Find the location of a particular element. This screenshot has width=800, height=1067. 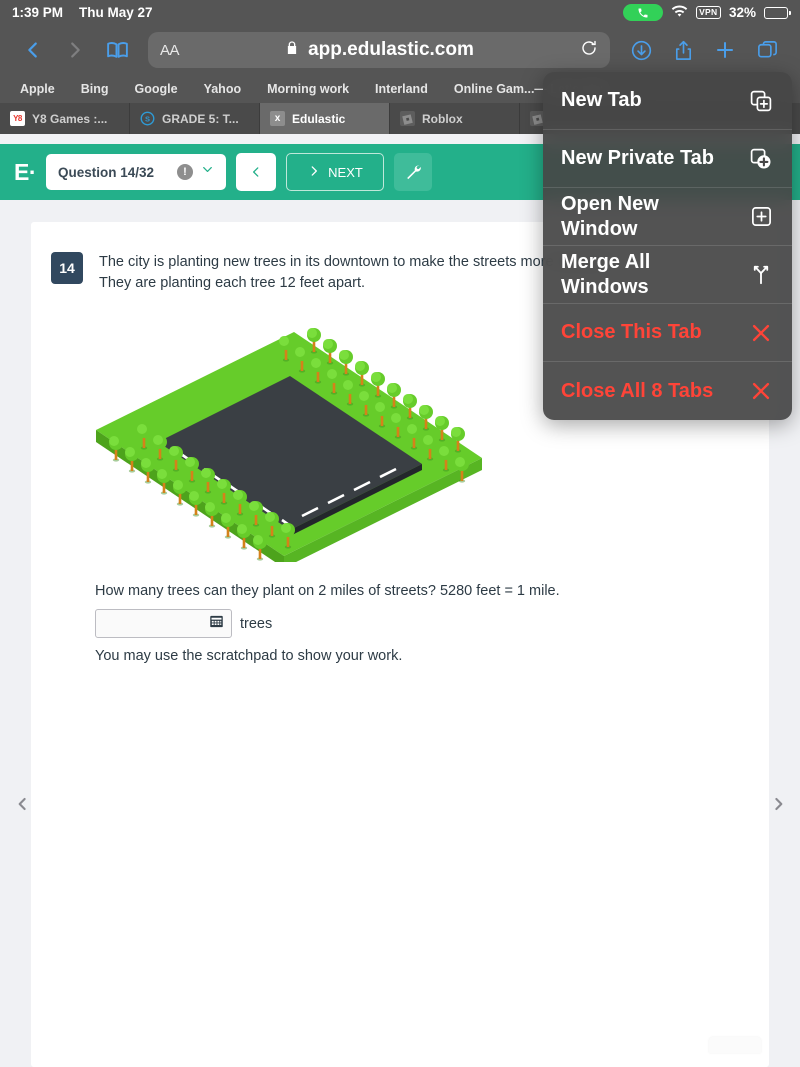

question-selector: Question 14/32 ! is located at coordinates (136, 172).